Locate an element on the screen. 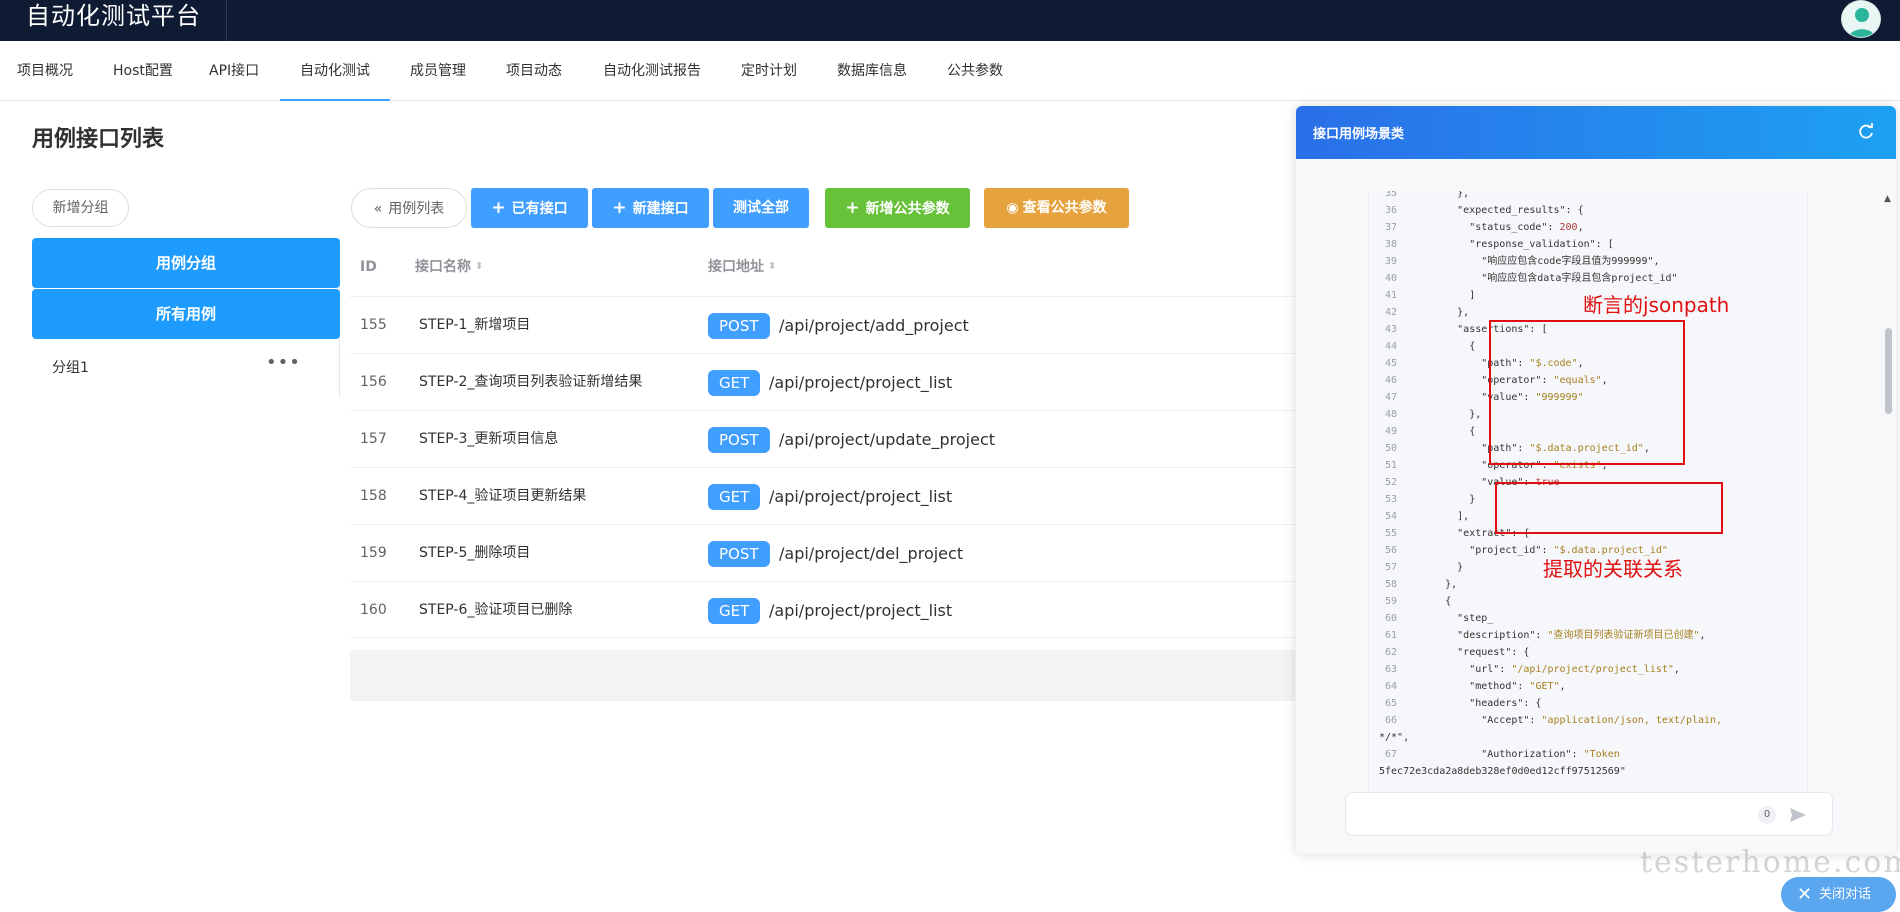 The height and width of the screenshot is (912, 1900). line-number: 44 is located at coordinates (1390, 346).